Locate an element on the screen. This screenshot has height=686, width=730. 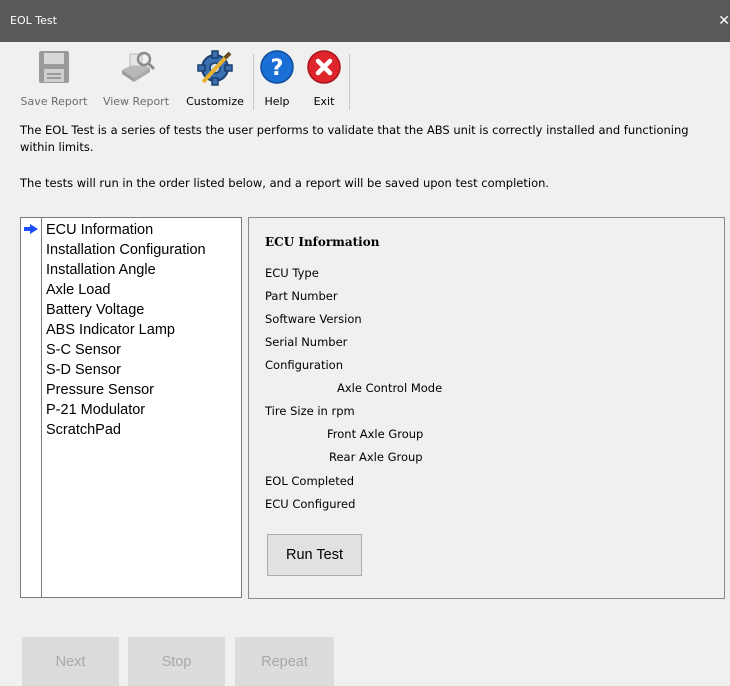
run-test-button: Run Test is located at coordinates (314, 555).